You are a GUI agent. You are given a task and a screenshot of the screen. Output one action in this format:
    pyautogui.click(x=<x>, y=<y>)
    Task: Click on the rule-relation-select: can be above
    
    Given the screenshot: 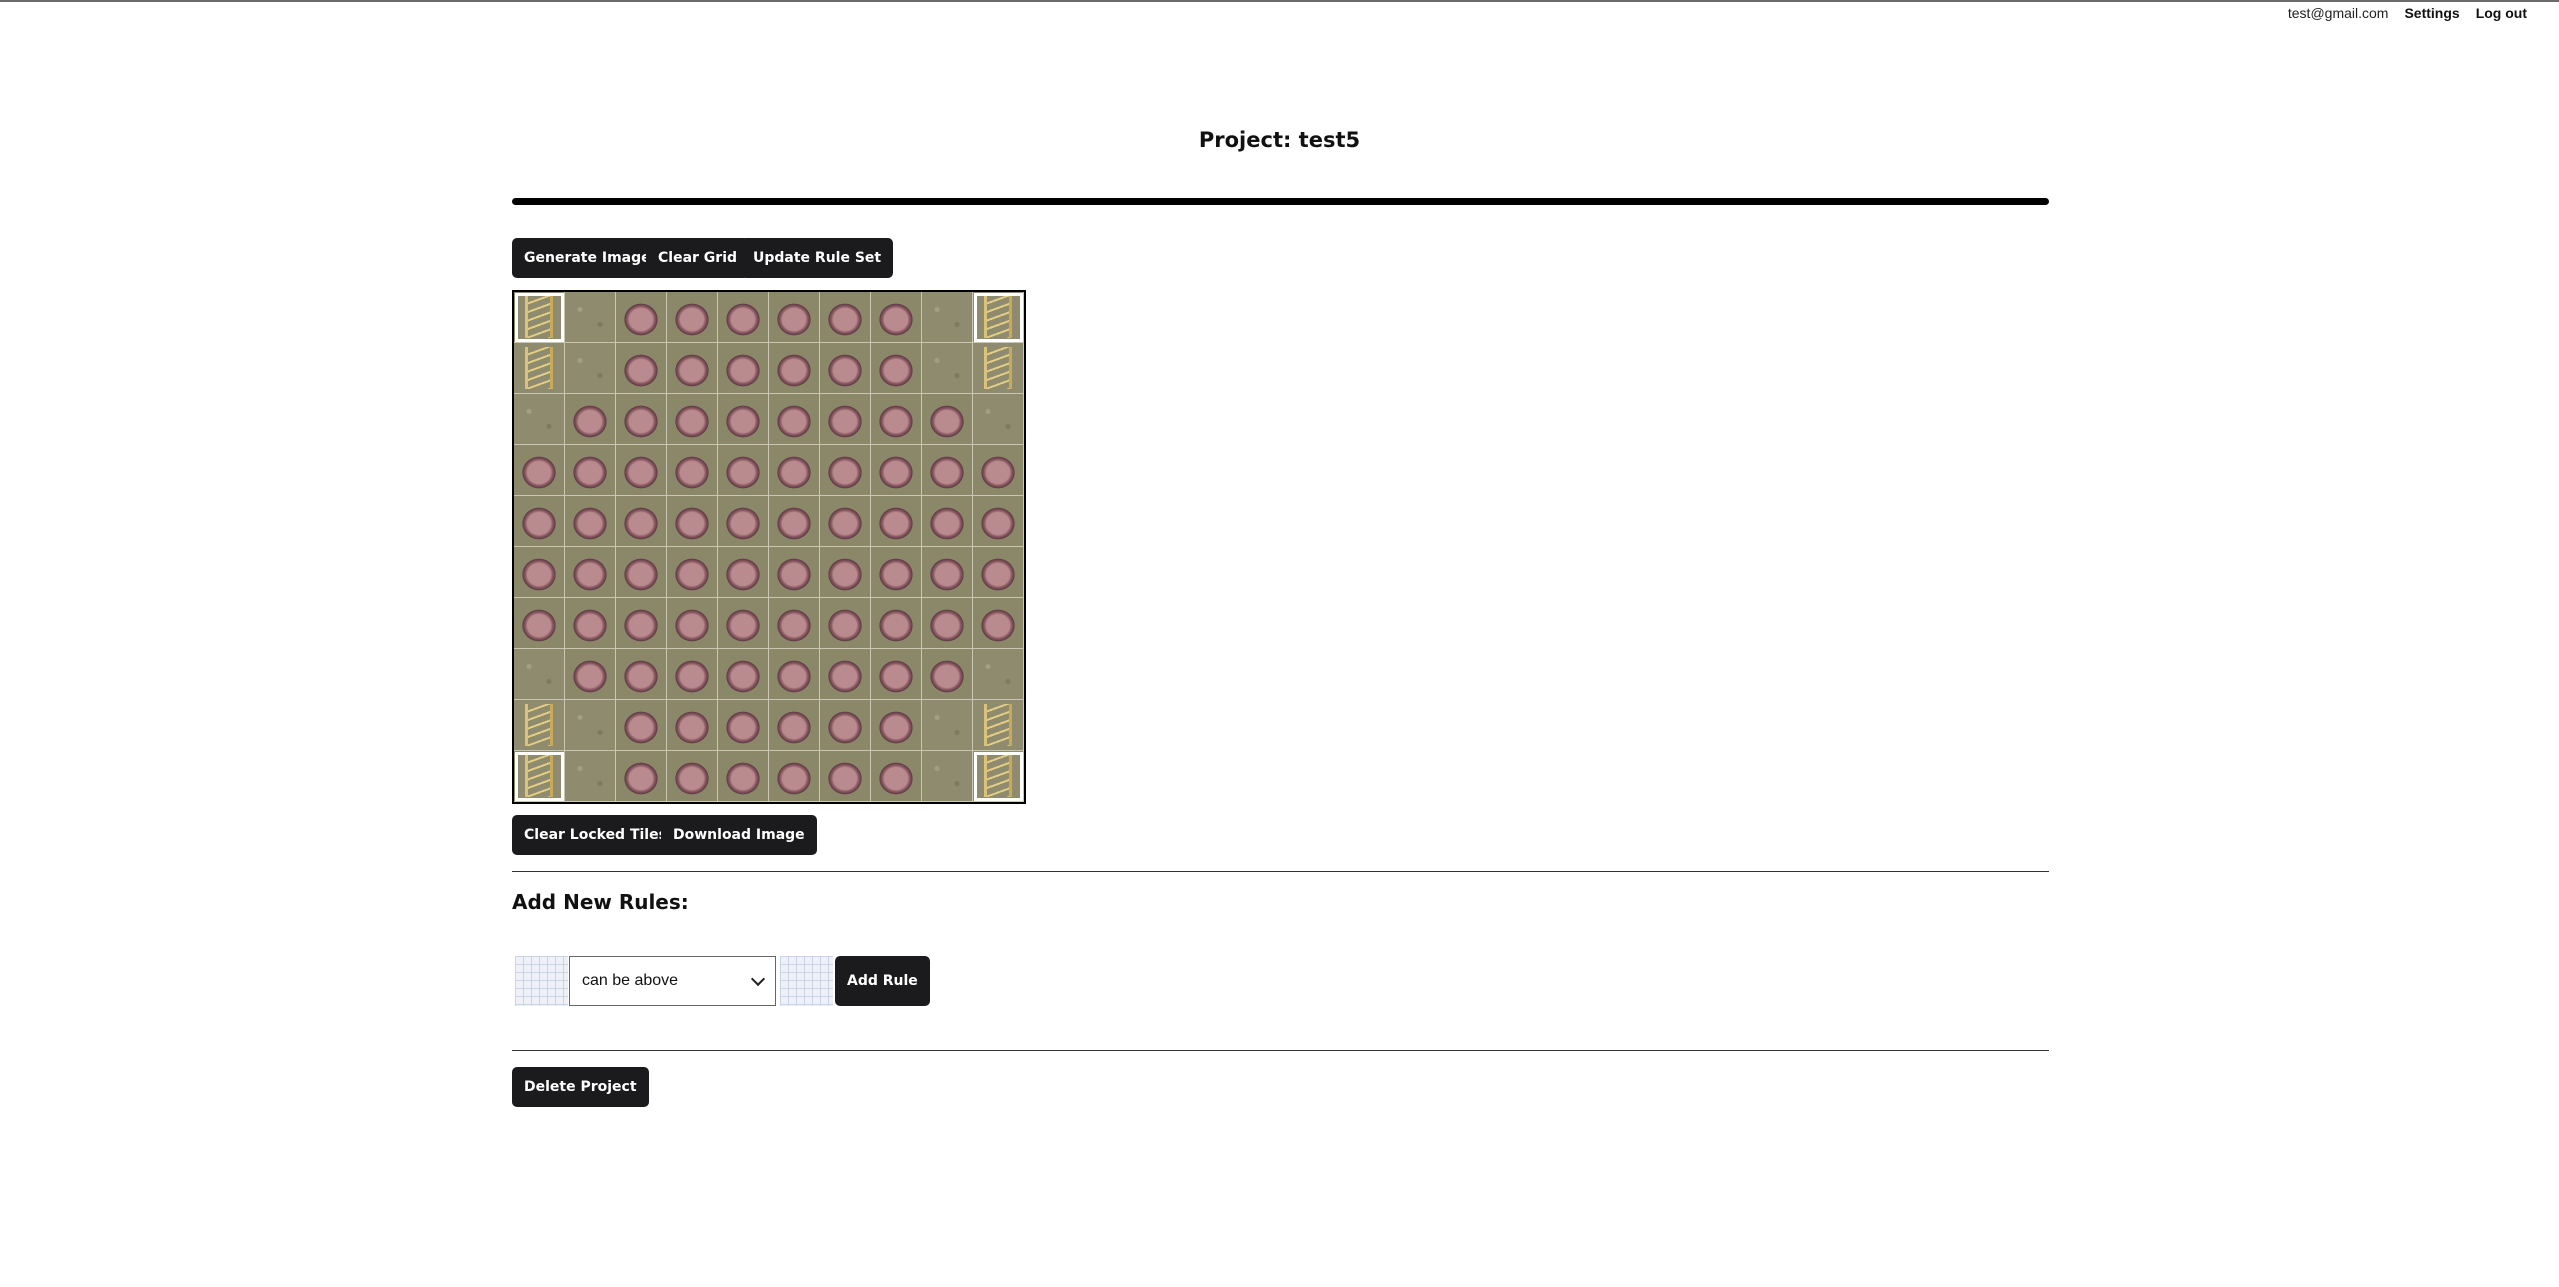 What is the action you would take?
    pyautogui.click(x=672, y=981)
    